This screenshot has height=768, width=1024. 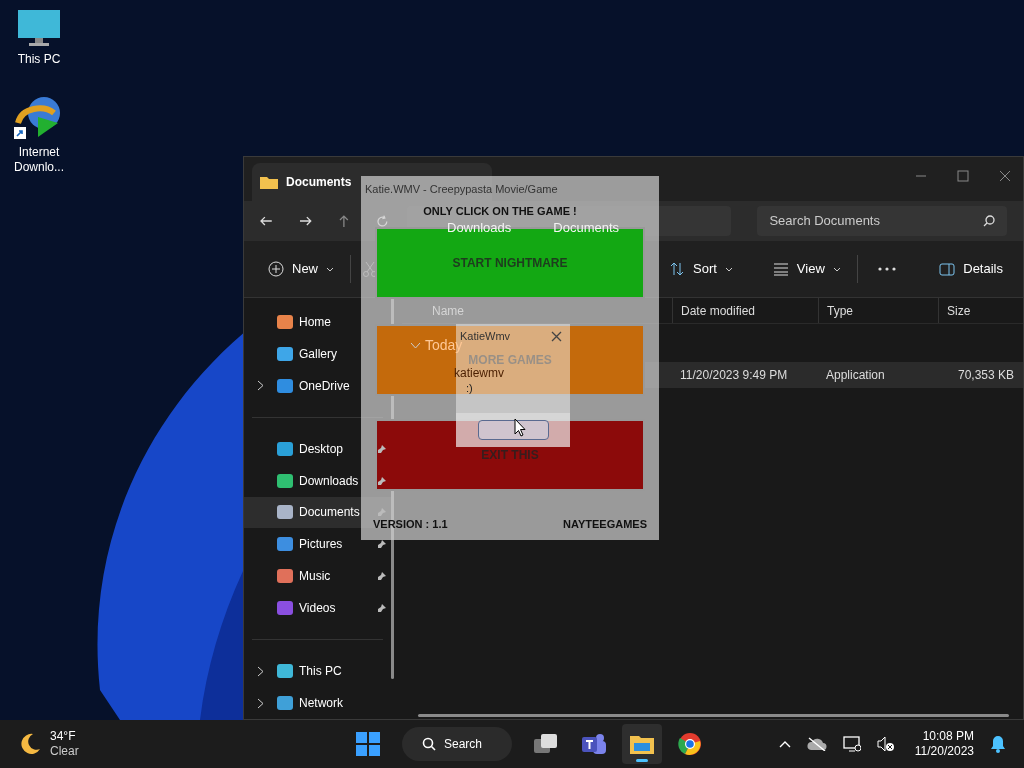 What do you see at coordinates (985, 375) in the screenshot?
I see `size-cell-text: 70,353 KB` at bounding box center [985, 375].